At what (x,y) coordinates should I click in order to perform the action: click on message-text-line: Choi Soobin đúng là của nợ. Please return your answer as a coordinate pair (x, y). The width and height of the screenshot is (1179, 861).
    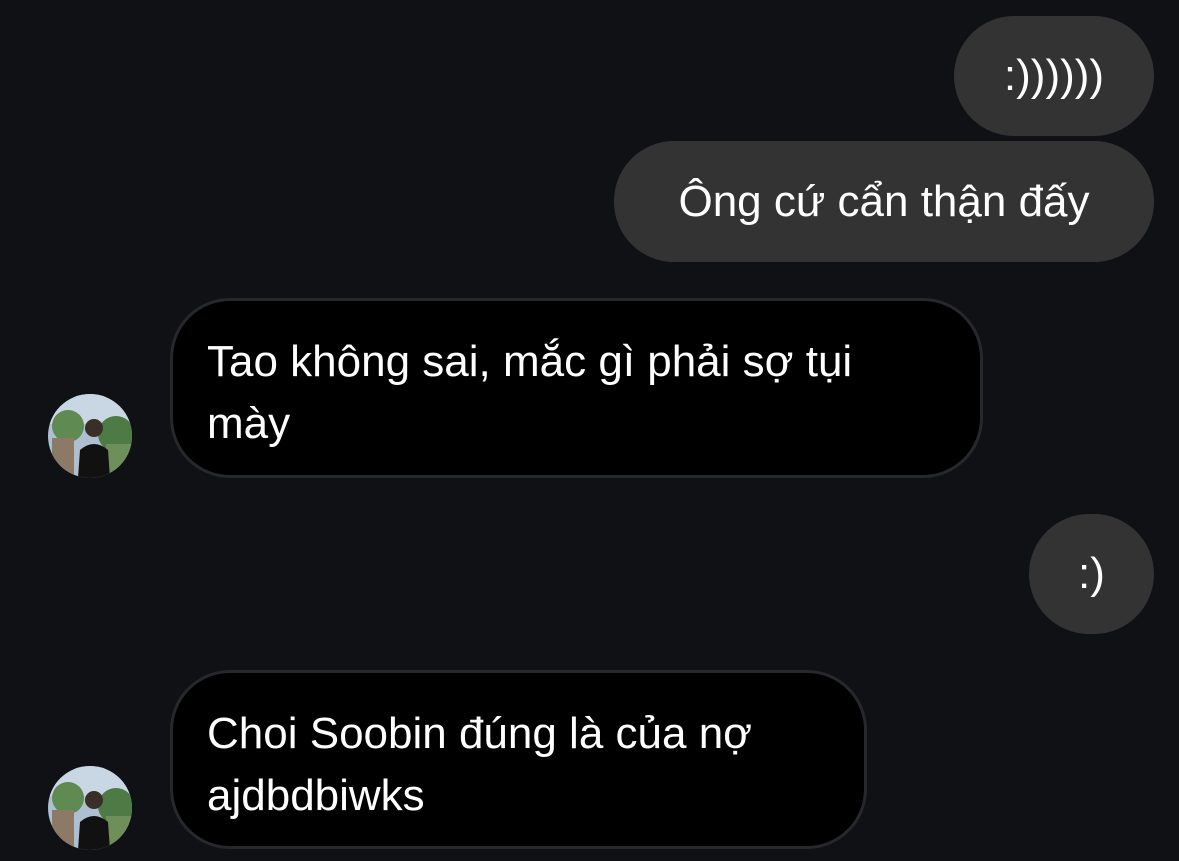
    Looking at the image, I should click on (480, 733).